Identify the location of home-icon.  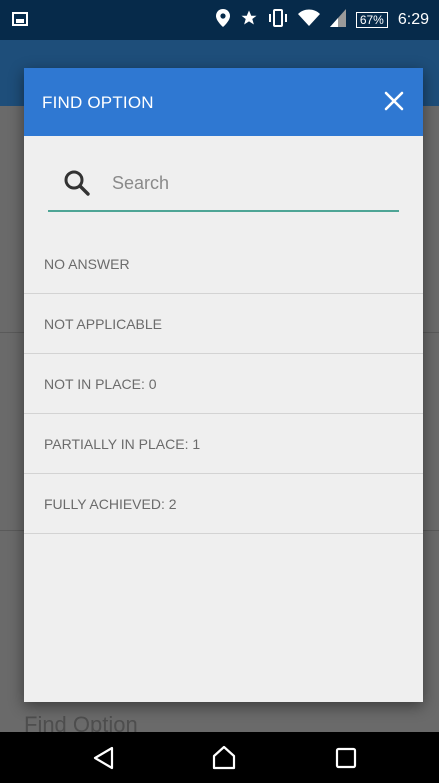
(224, 757).